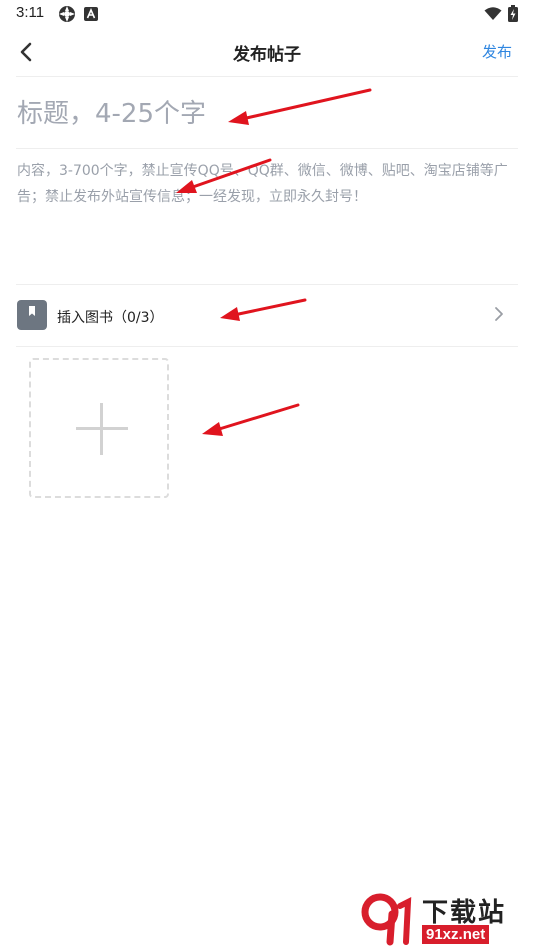  Describe the element at coordinates (257, 417) in the screenshot. I see `annotation-arrow` at that location.